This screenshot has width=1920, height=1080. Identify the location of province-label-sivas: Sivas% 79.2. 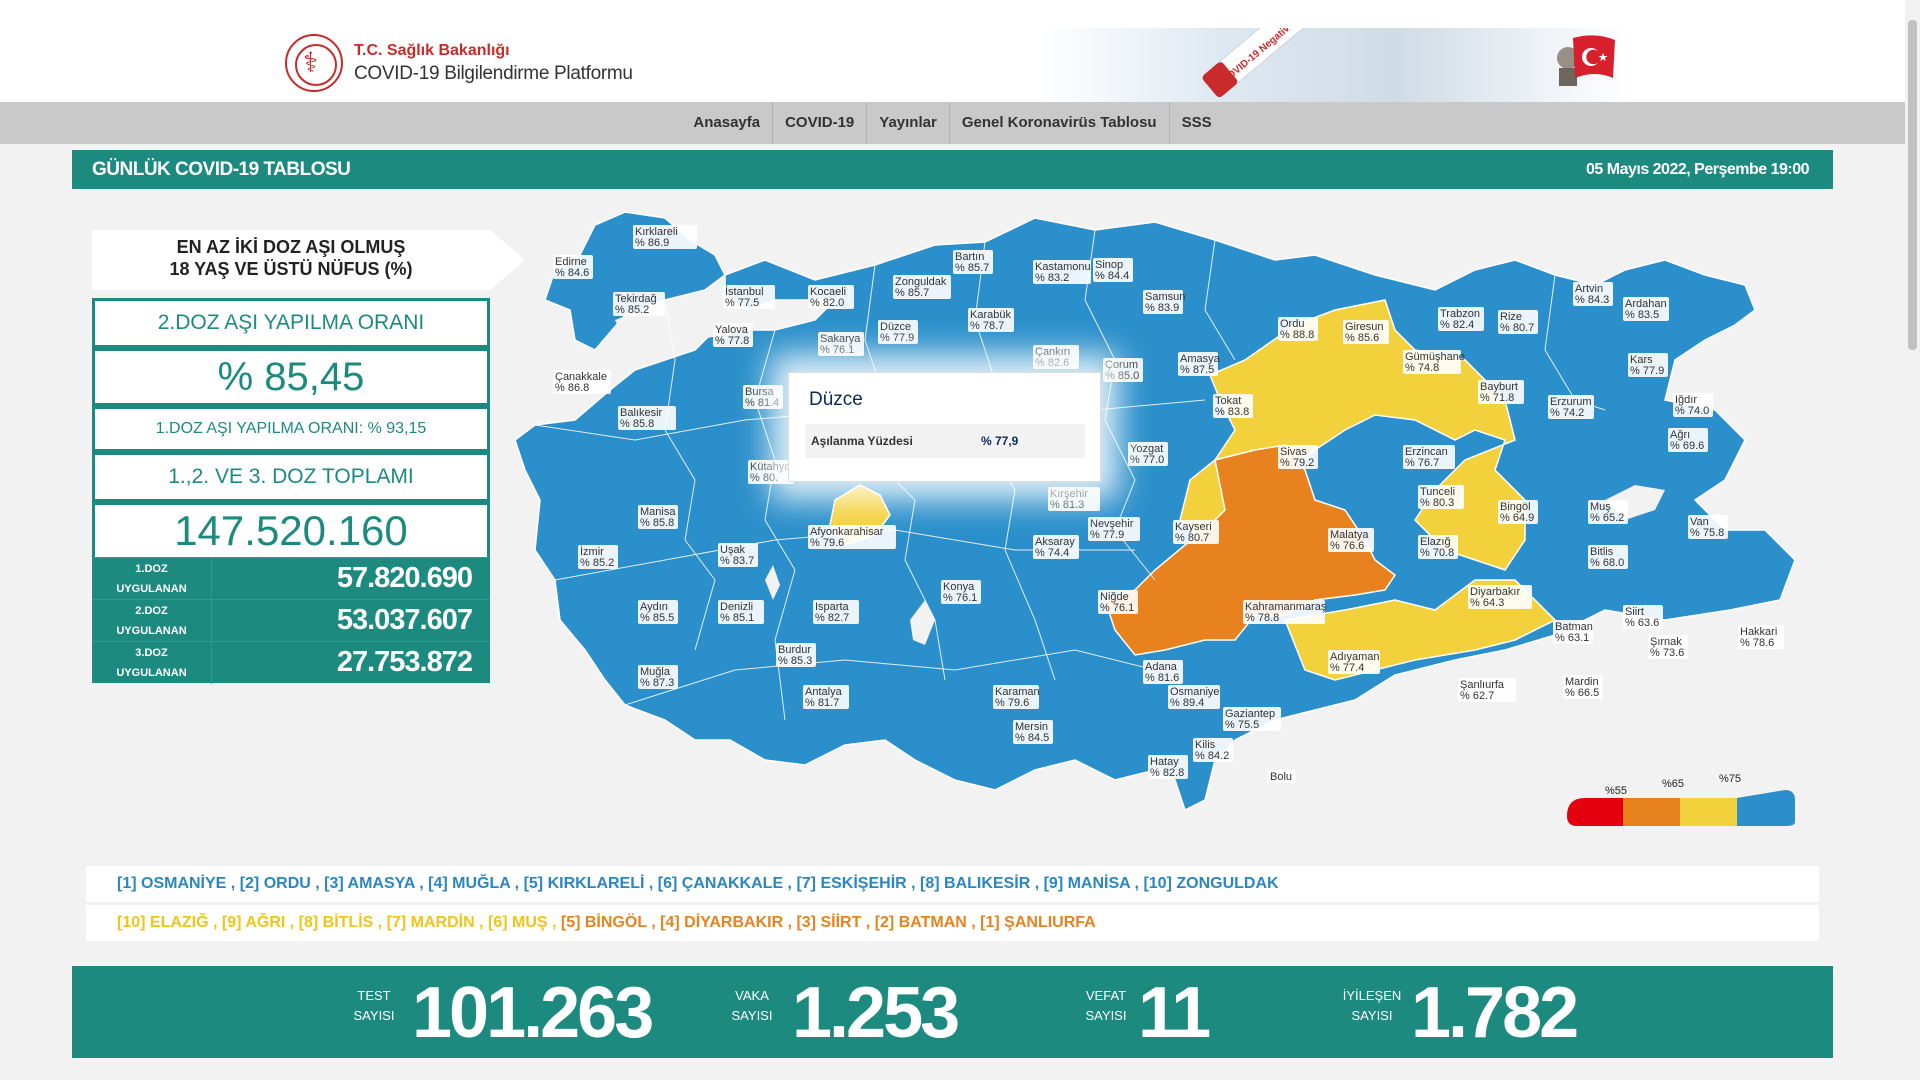
(1298, 457).